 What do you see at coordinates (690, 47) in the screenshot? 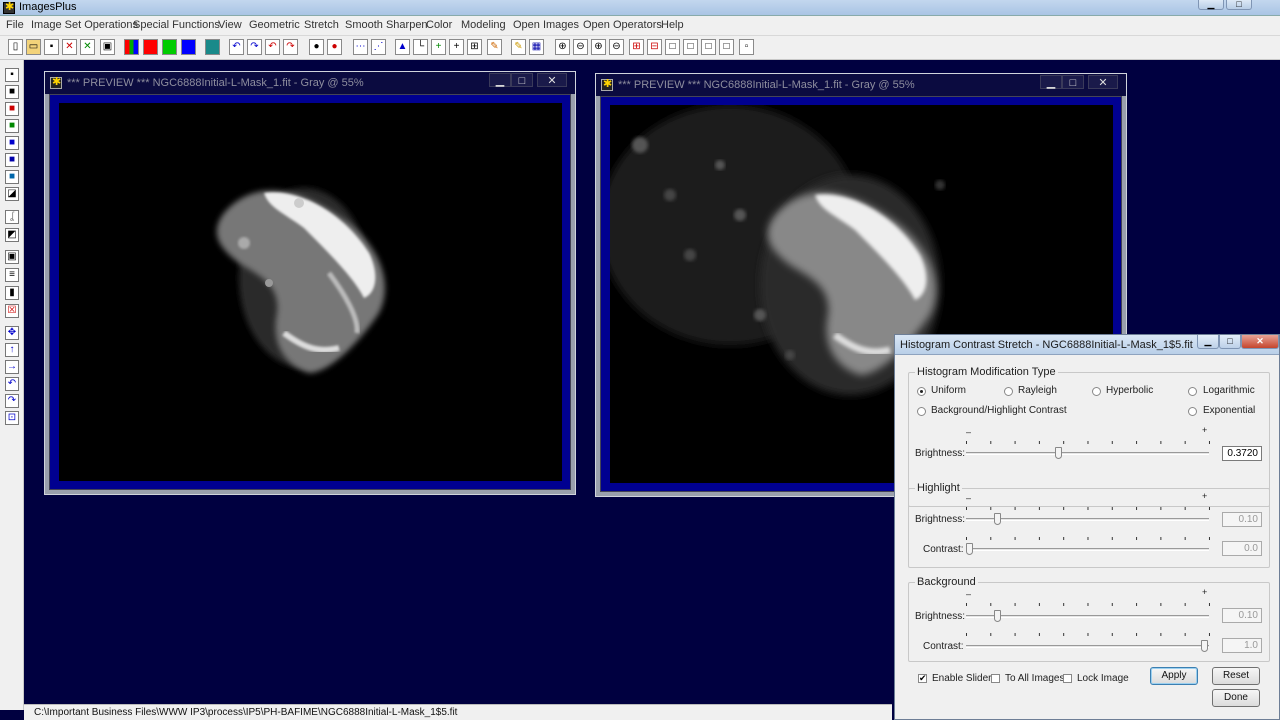
I see `frame-medium-icon: □` at bounding box center [690, 47].